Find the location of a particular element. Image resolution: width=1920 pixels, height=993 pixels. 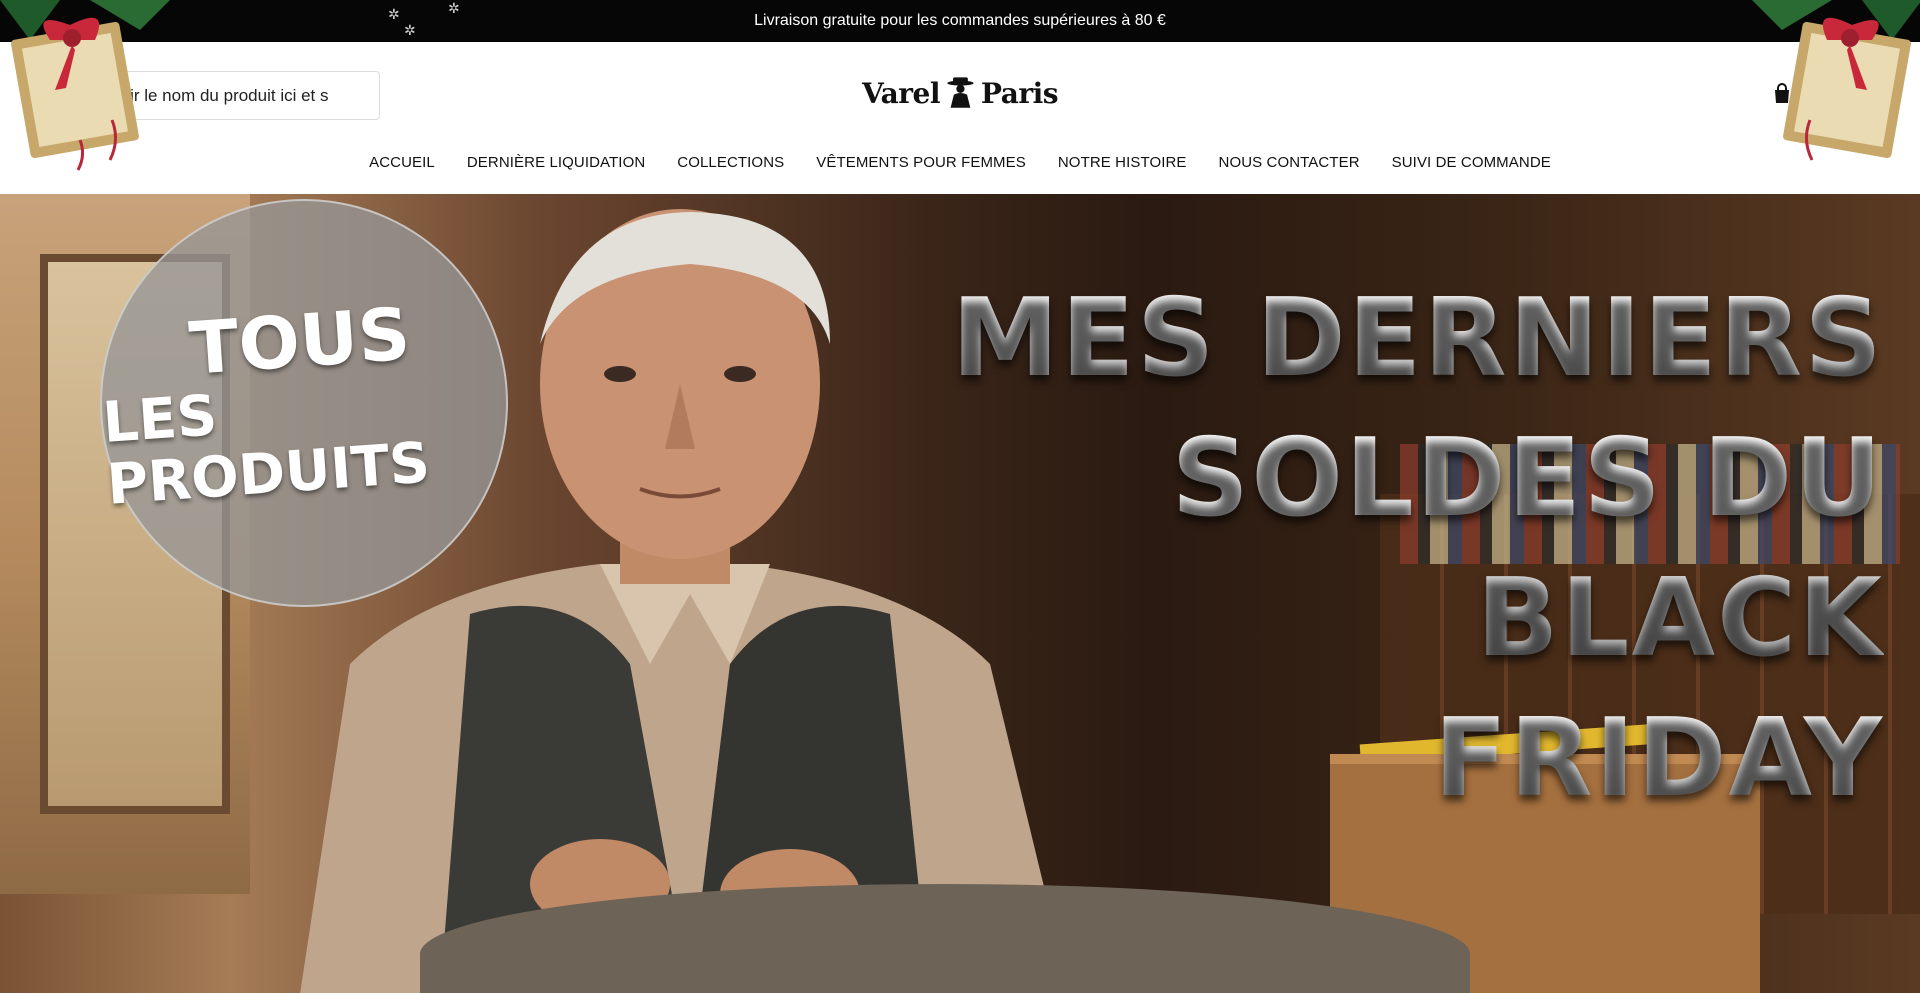

nav-item-vetements-femmes: VÊTEMENTS POUR FEMMES is located at coordinates (921, 163).